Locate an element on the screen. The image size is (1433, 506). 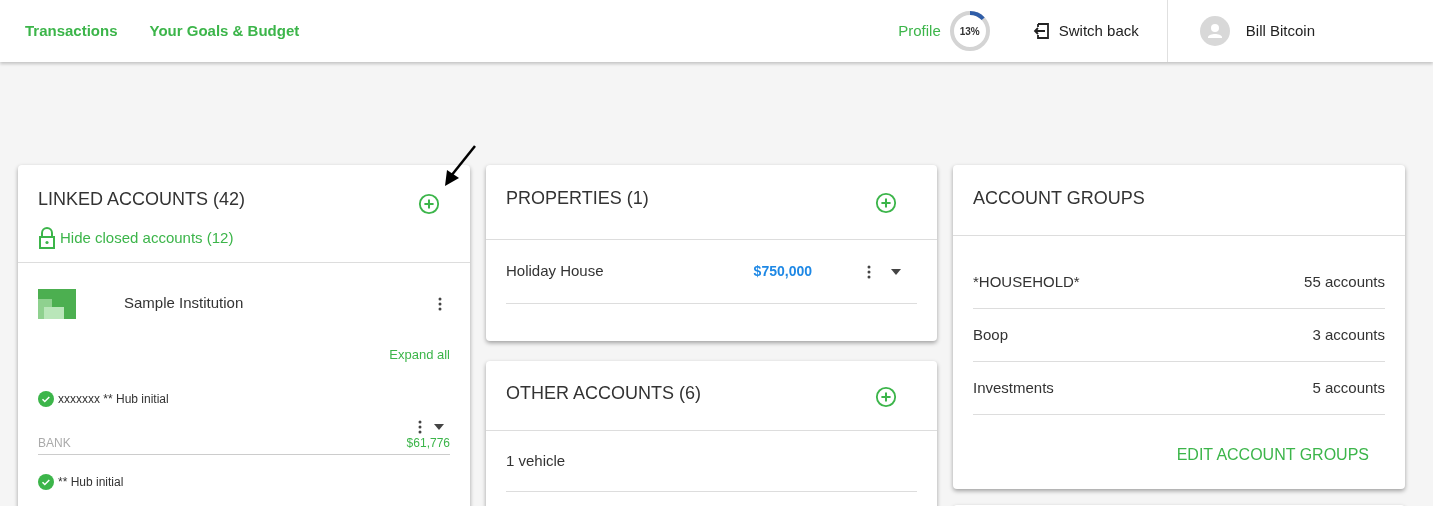
progress-ring is located at coordinates (969, 31).